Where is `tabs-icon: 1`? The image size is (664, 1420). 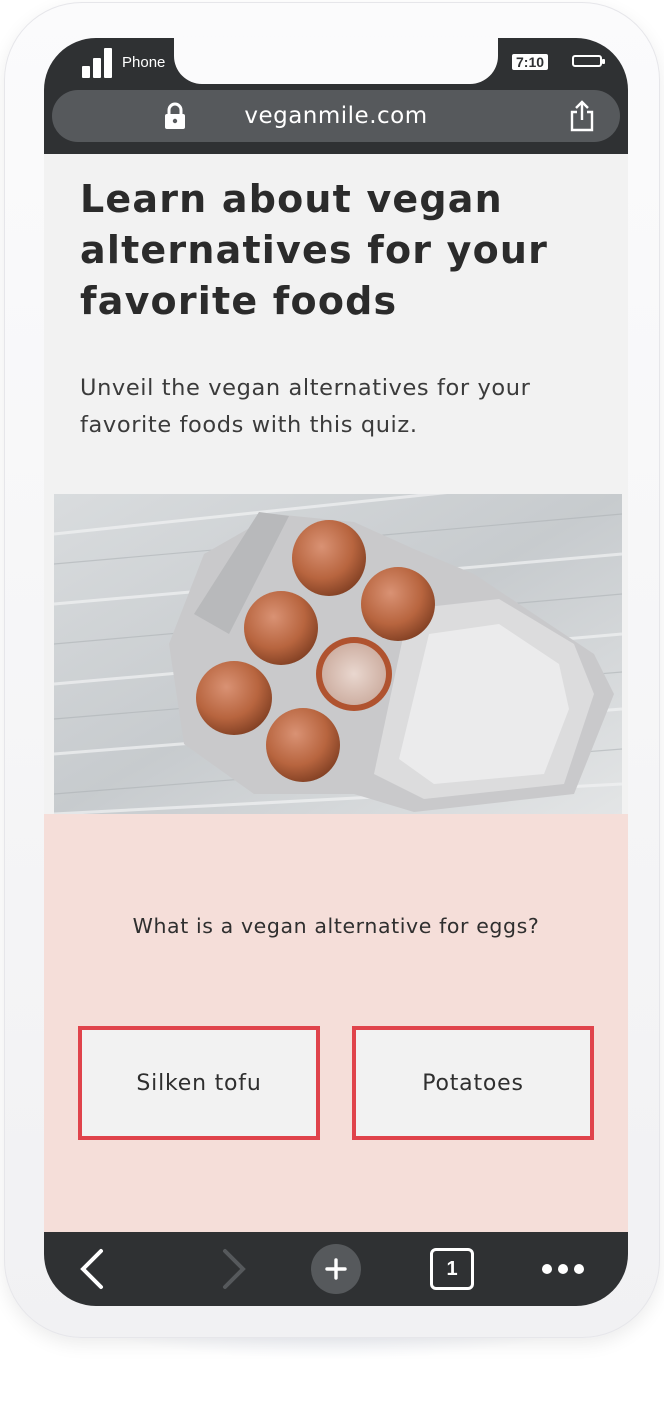
tabs-icon: 1 is located at coordinates (452, 1269).